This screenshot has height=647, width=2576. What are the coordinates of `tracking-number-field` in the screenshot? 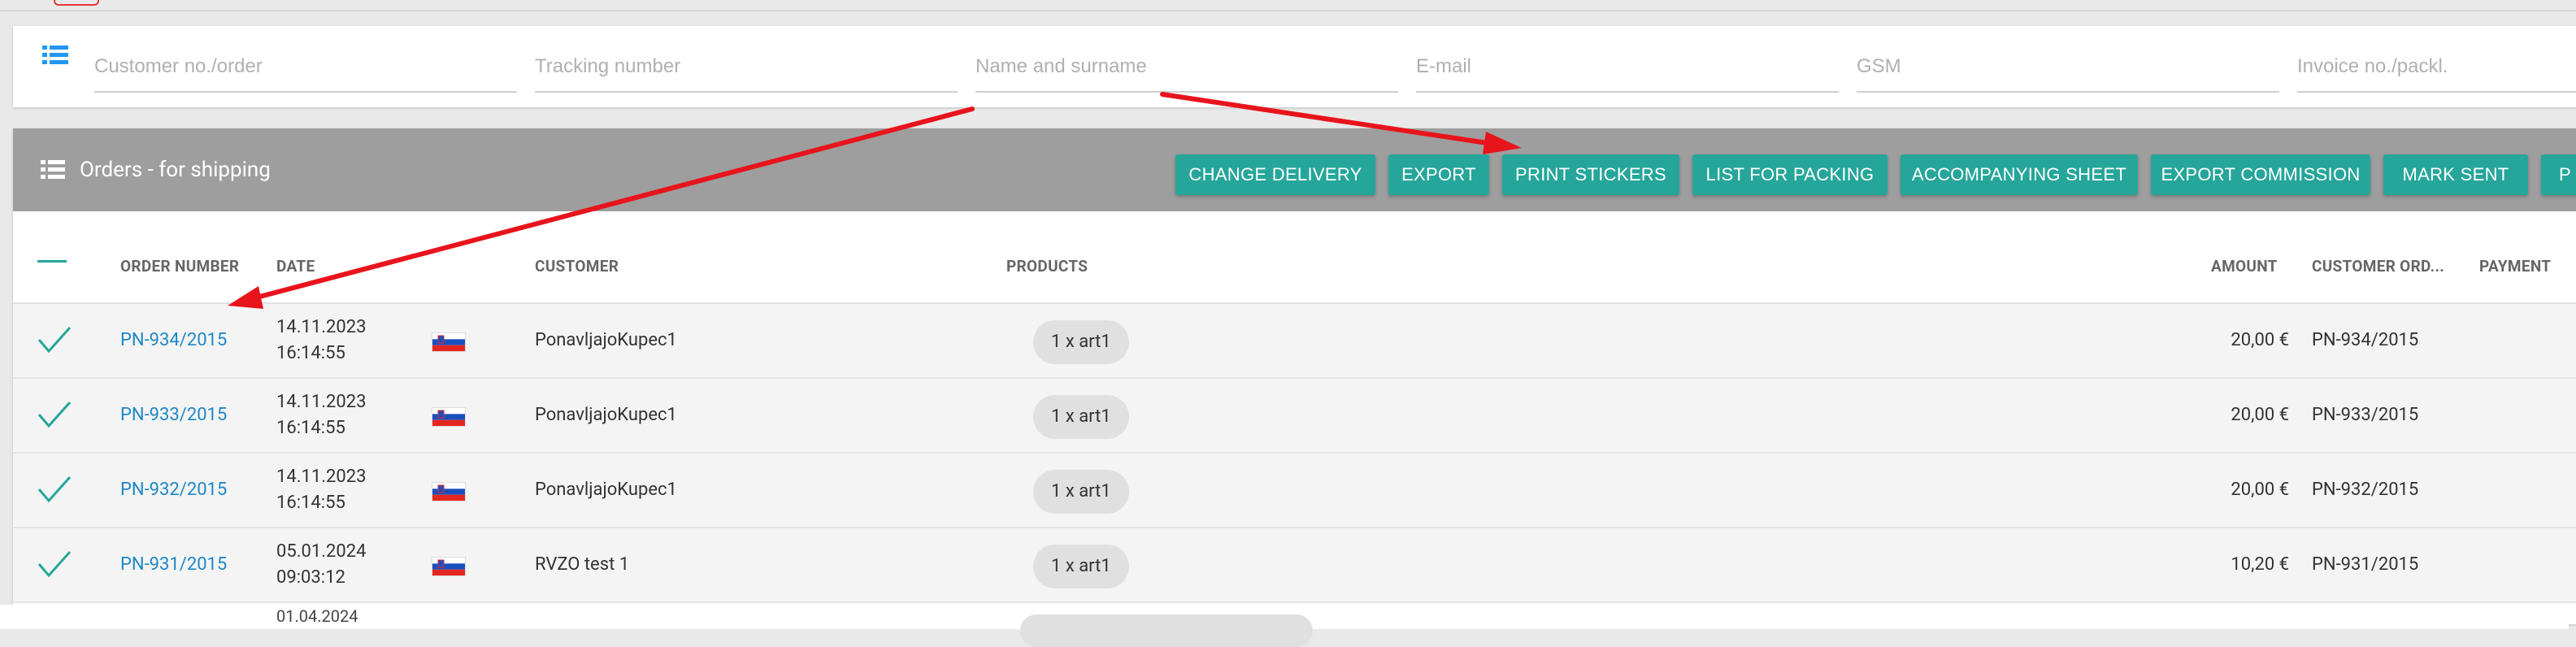 It's located at (746, 67).